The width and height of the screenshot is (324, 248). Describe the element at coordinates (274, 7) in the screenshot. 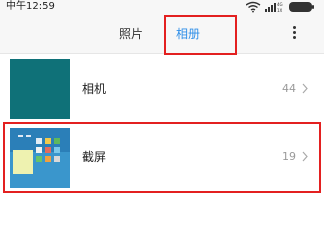

I see `signal-icon: 4G 1X` at that location.